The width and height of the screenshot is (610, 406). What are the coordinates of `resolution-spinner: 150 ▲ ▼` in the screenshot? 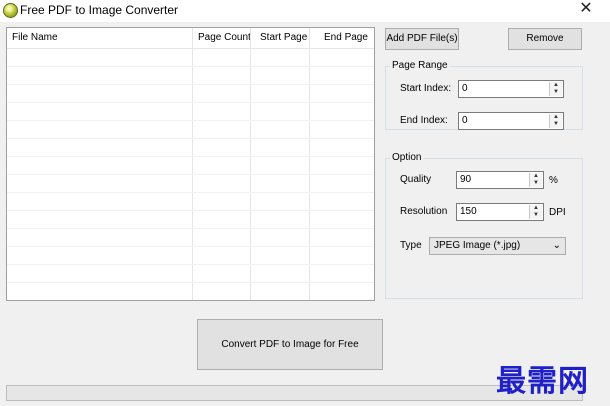 It's located at (500, 212).